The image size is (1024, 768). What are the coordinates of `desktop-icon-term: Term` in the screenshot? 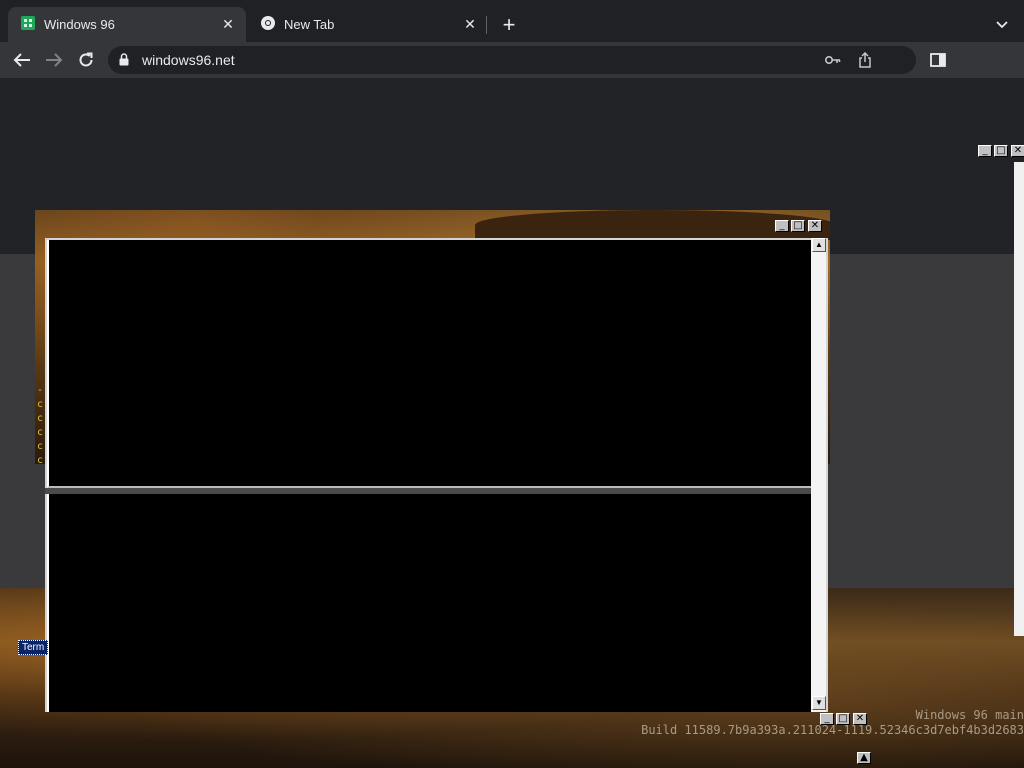 It's located at (33, 647).